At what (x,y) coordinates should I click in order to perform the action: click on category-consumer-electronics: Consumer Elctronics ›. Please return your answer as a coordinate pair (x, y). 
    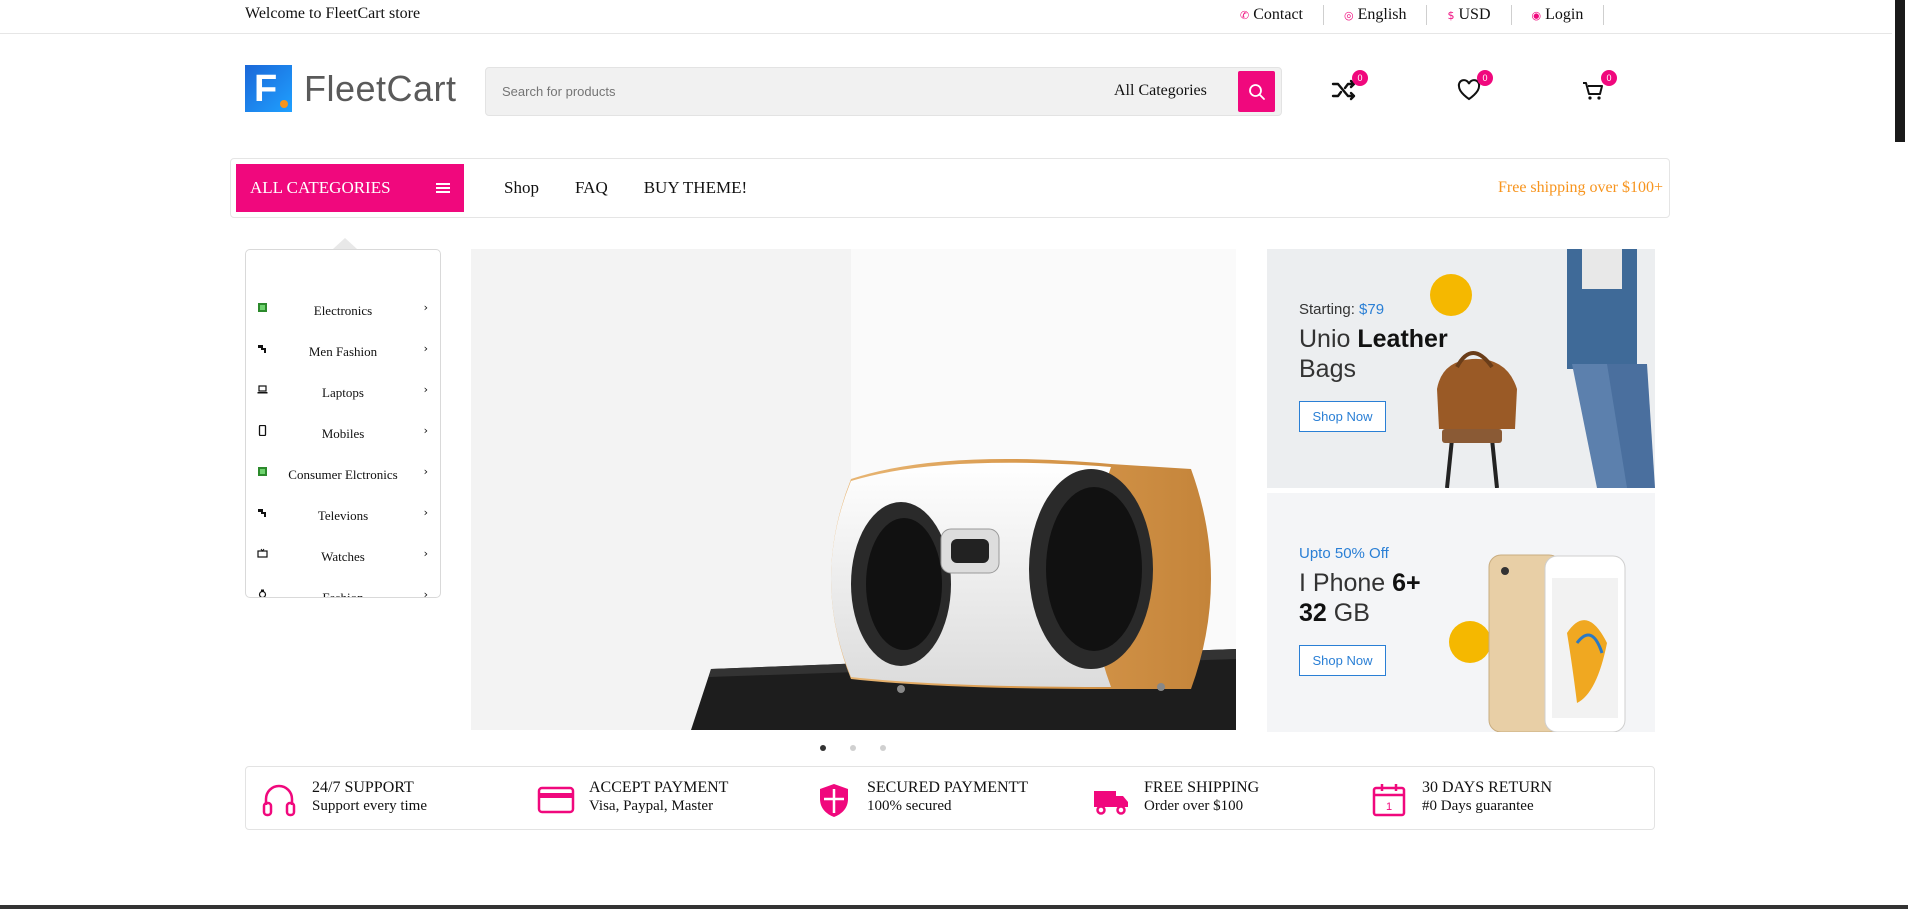
    Looking at the image, I should click on (343, 474).